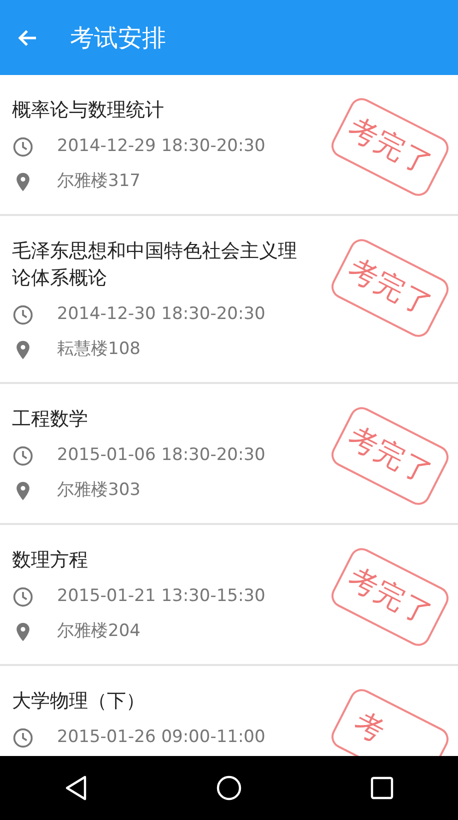 The image size is (458, 820). What do you see at coordinates (161, 596) in the screenshot?
I see `exam-time: 2015-01-21 13:30-15:30` at bounding box center [161, 596].